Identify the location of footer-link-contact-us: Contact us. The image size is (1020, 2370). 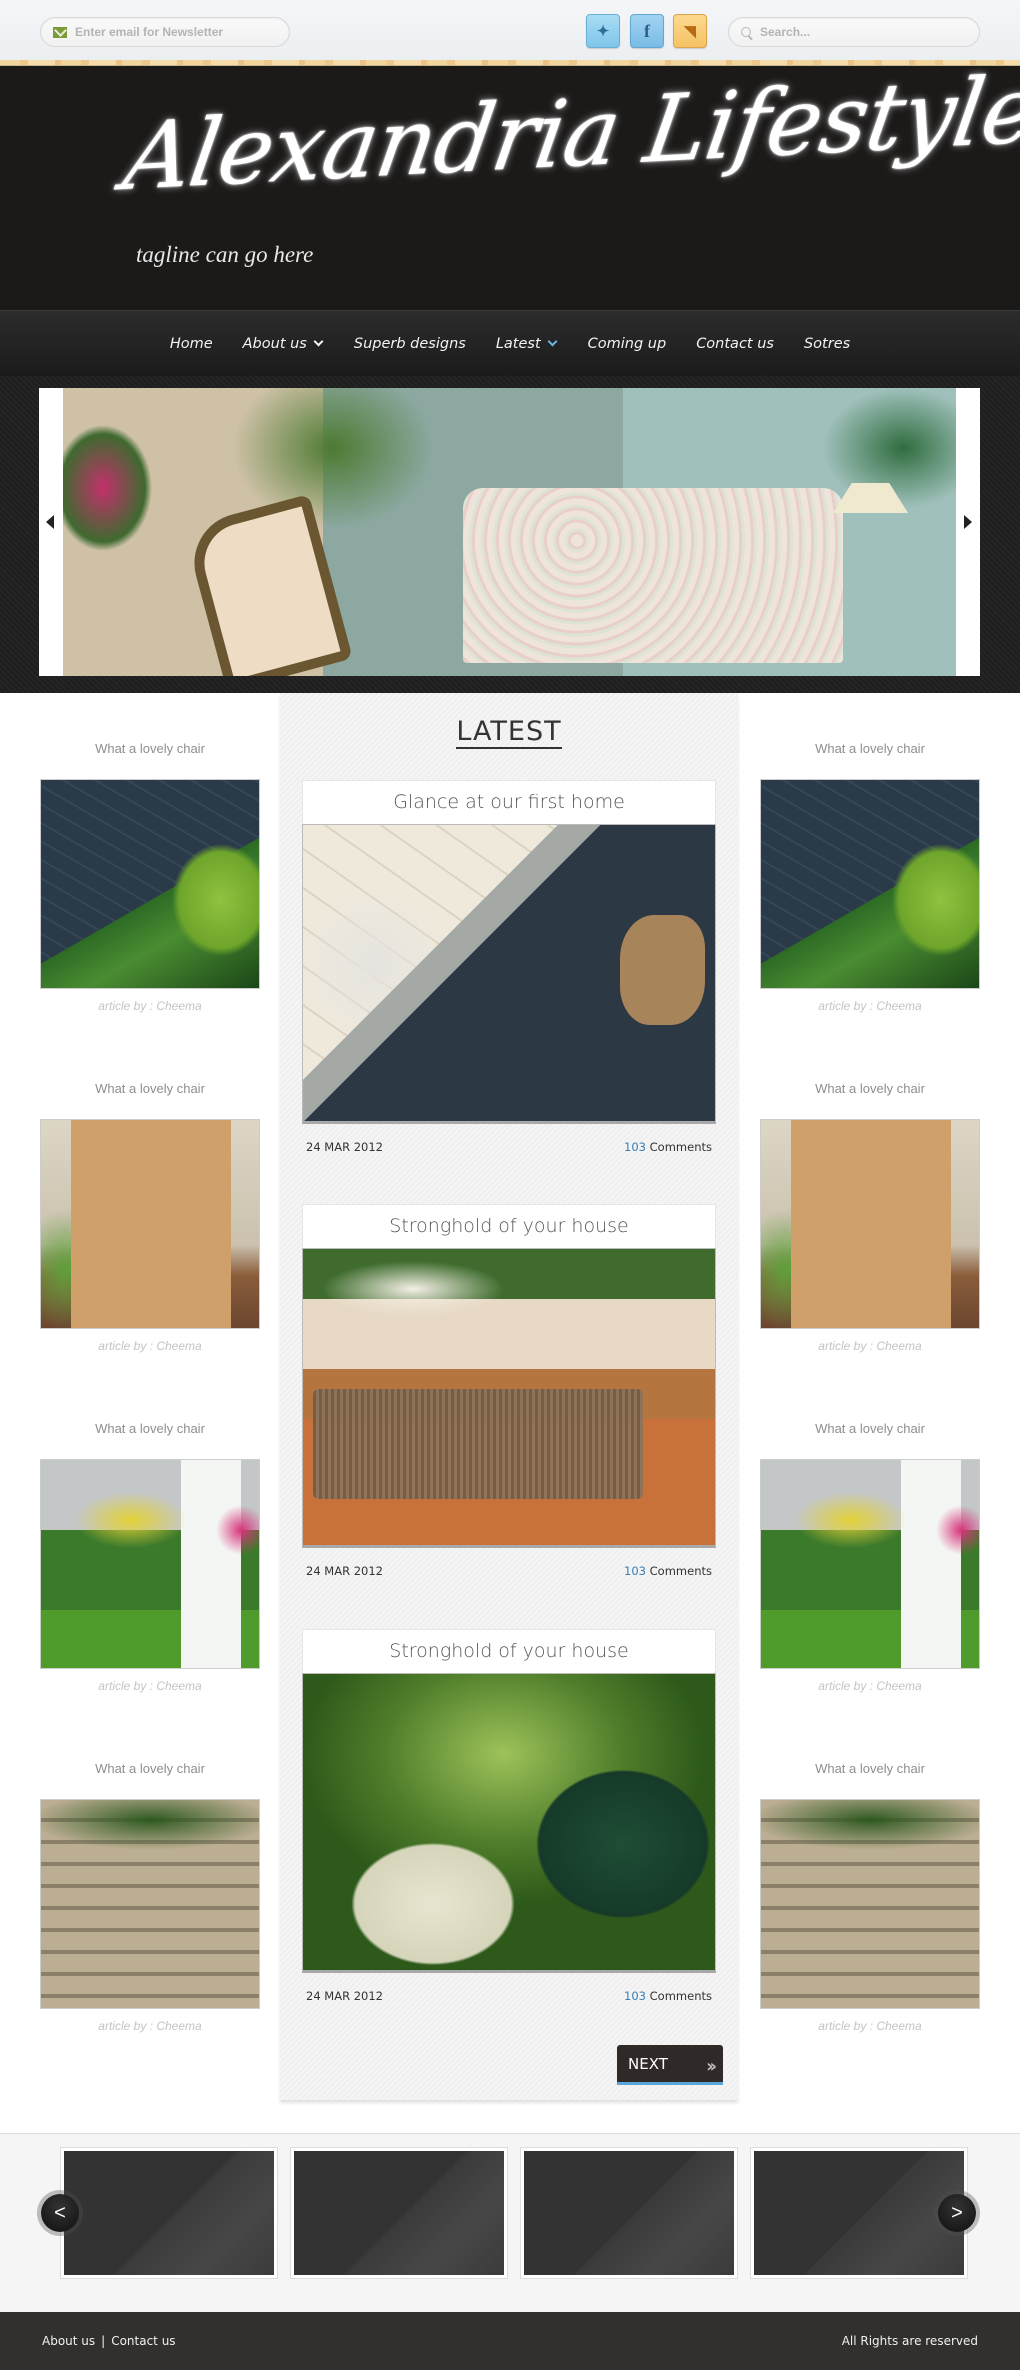
(143, 2341).